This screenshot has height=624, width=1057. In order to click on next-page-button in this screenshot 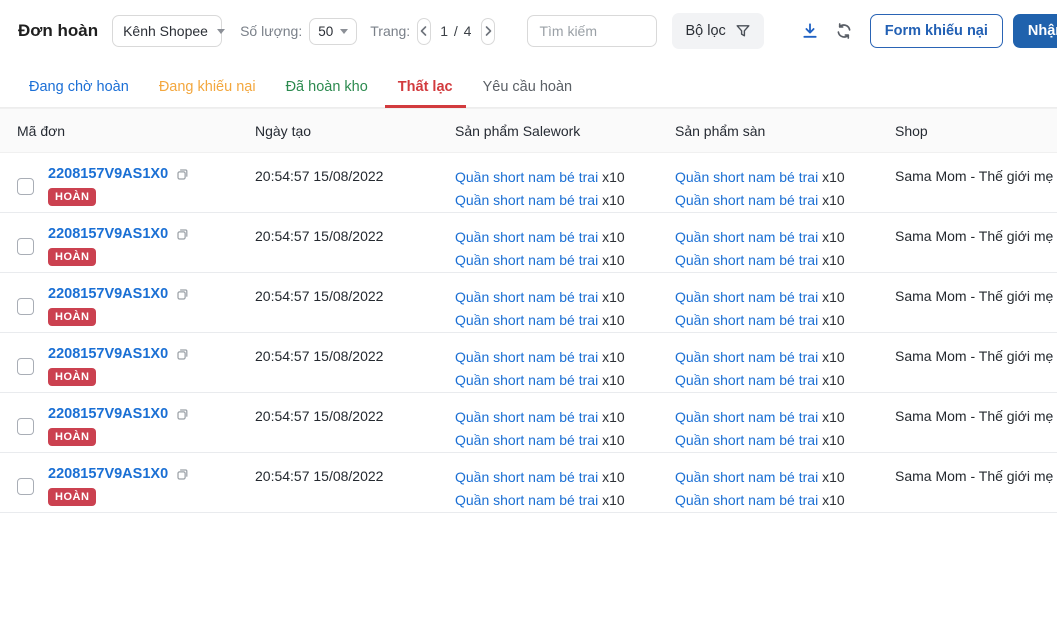, I will do `click(488, 31)`.